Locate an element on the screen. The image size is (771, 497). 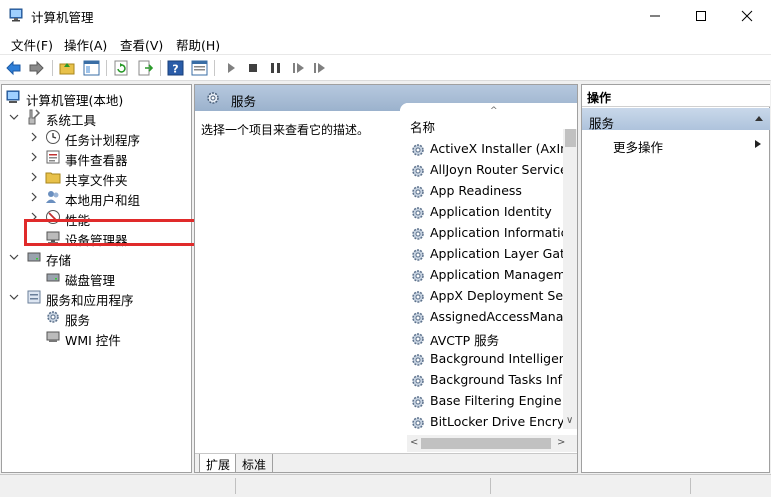
menu-view: 查看(V) is located at coordinates (141, 44).